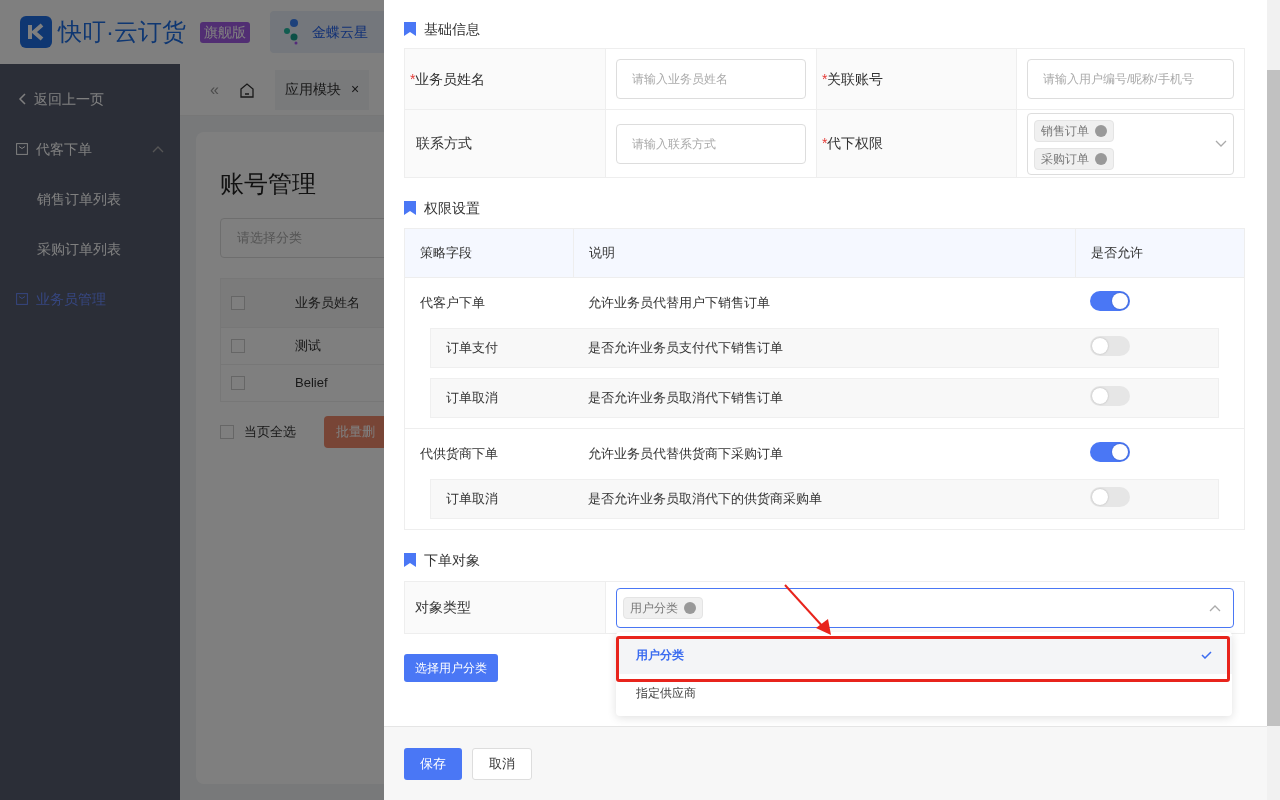 The width and height of the screenshot is (1280, 800). What do you see at coordinates (340, 32) in the screenshot?
I see `tenant-name: 金蝶云星` at bounding box center [340, 32].